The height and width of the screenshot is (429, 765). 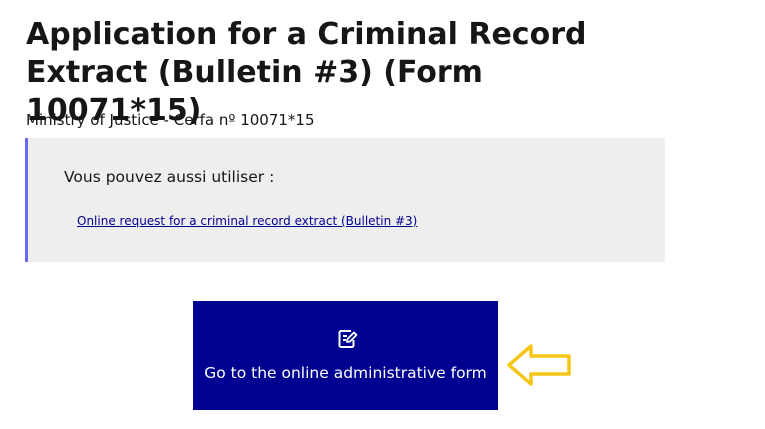 What do you see at coordinates (539, 365) in the screenshot?
I see `arrow-left-icon` at bounding box center [539, 365].